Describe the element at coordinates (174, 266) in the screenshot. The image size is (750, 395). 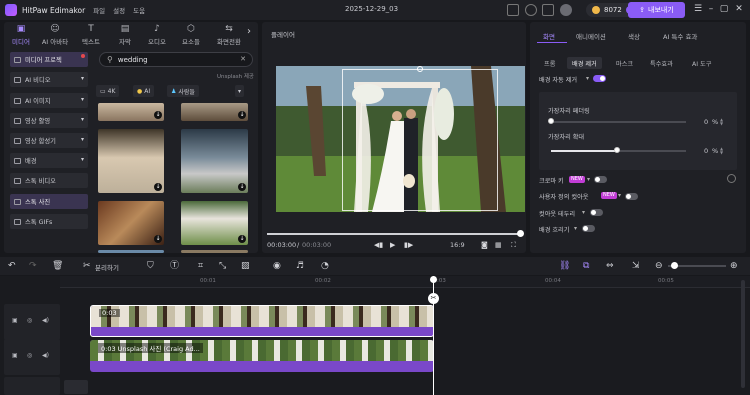
I see `text-tool-icon: Ⓣ` at that location.